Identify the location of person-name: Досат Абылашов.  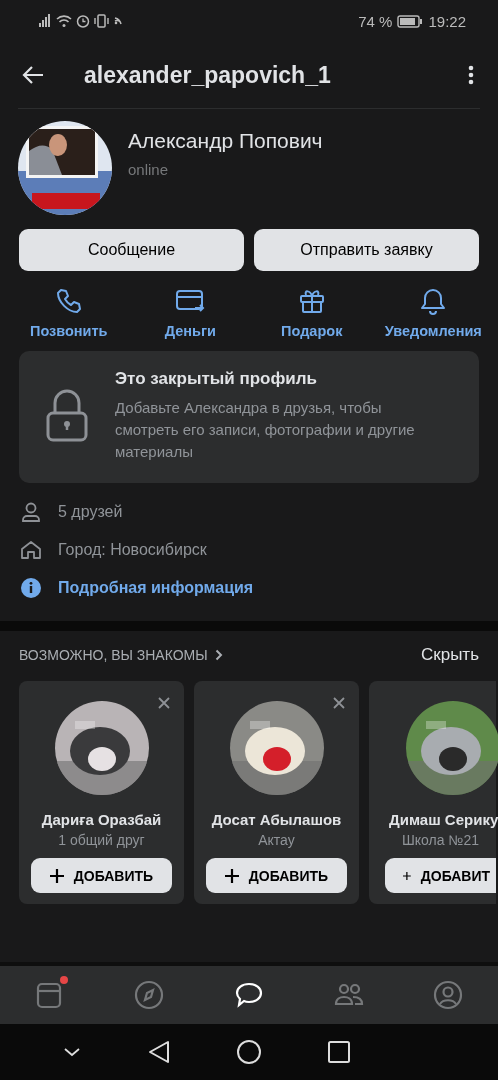
(276, 819).